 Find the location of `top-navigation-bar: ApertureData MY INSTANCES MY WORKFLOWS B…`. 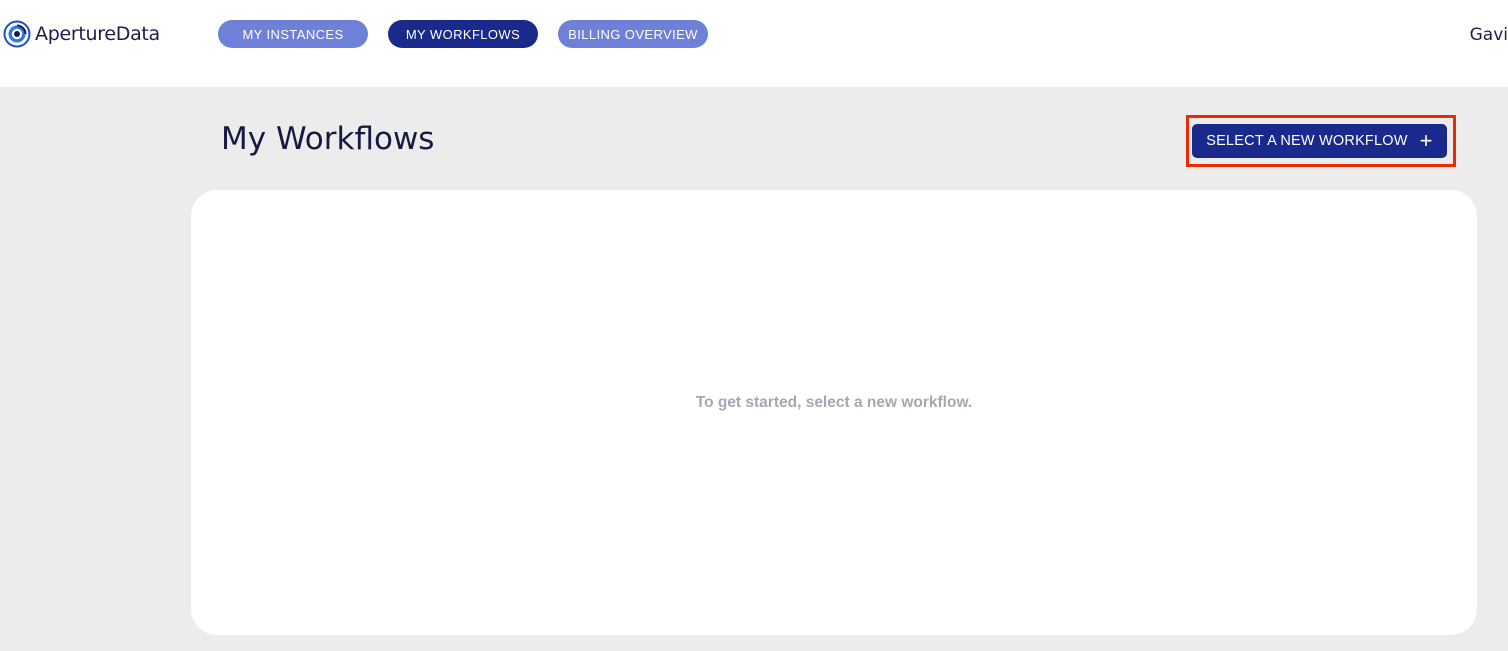

top-navigation-bar: ApertureData MY INSTANCES MY WORKFLOWS B… is located at coordinates (754, 43).